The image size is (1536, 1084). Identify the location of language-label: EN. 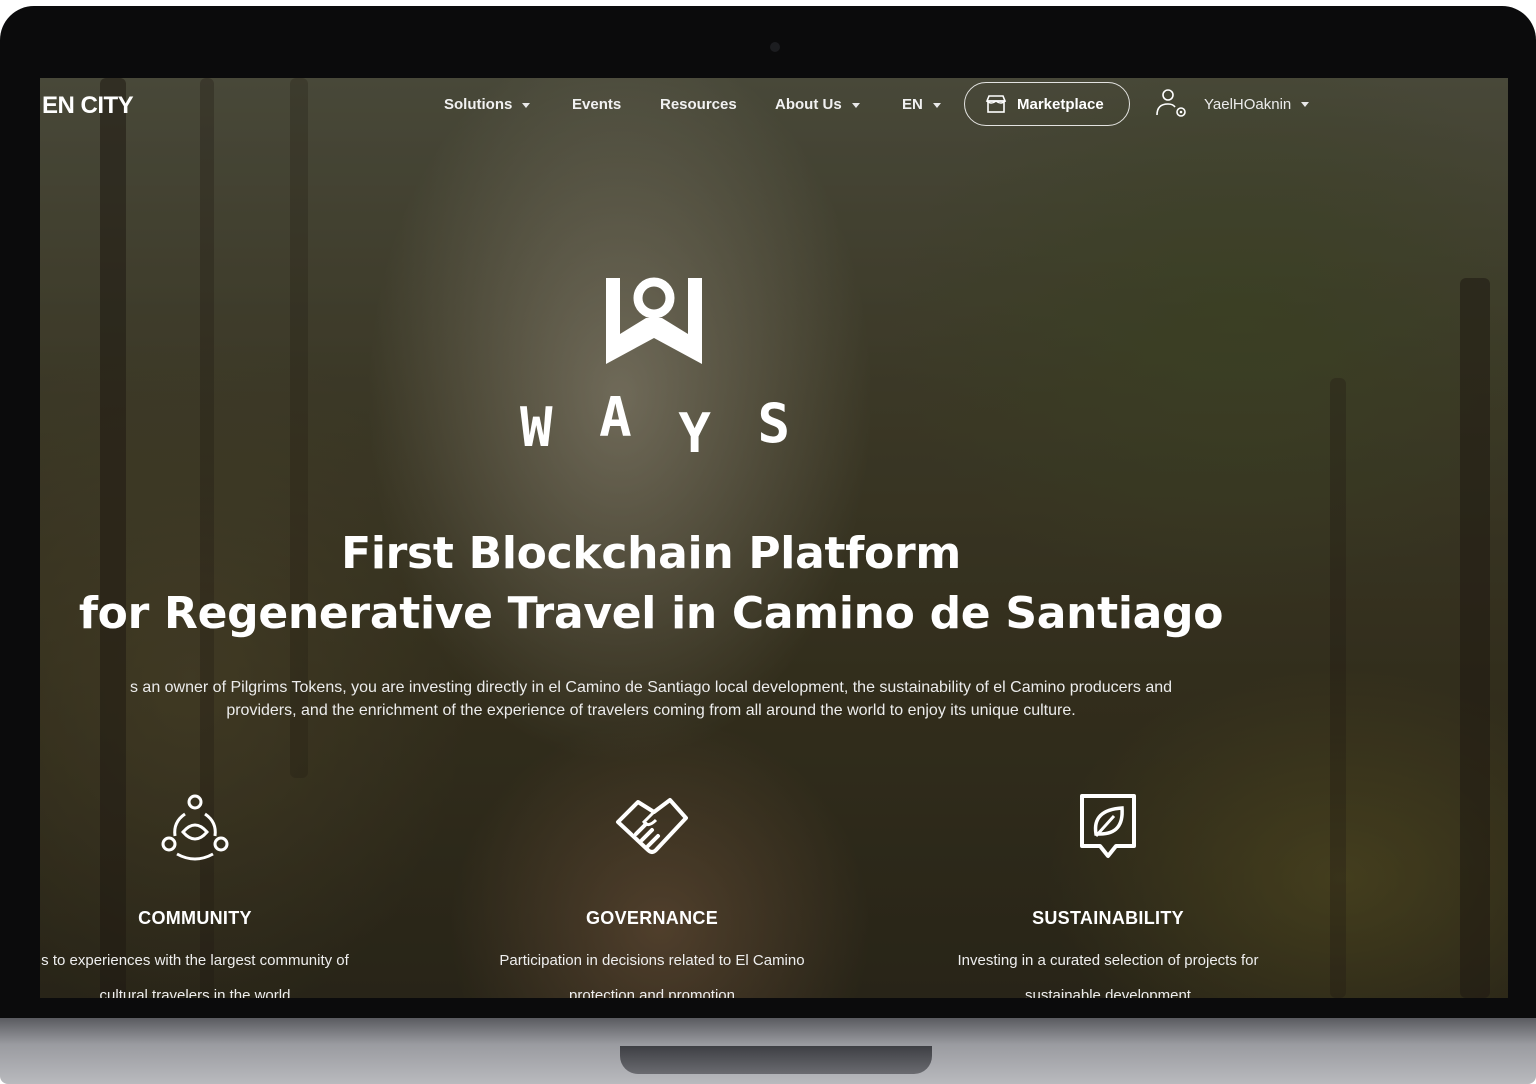
(912, 104).